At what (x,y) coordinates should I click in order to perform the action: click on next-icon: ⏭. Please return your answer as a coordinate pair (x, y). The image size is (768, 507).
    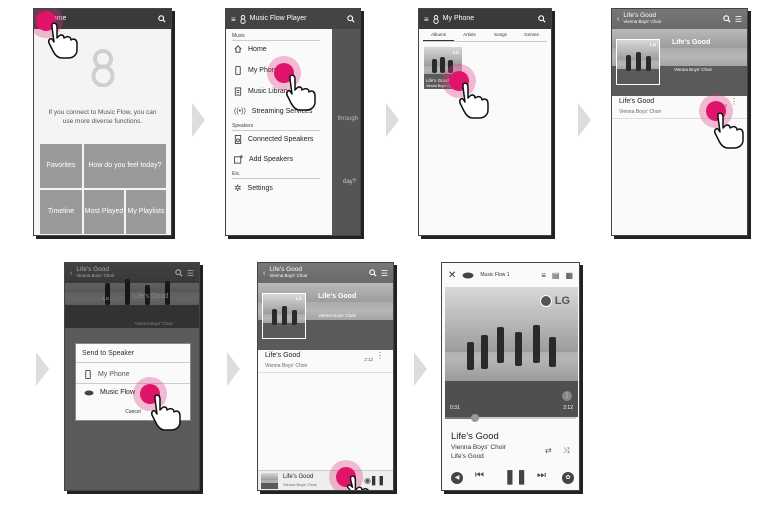
    Looking at the image, I should click on (541, 475).